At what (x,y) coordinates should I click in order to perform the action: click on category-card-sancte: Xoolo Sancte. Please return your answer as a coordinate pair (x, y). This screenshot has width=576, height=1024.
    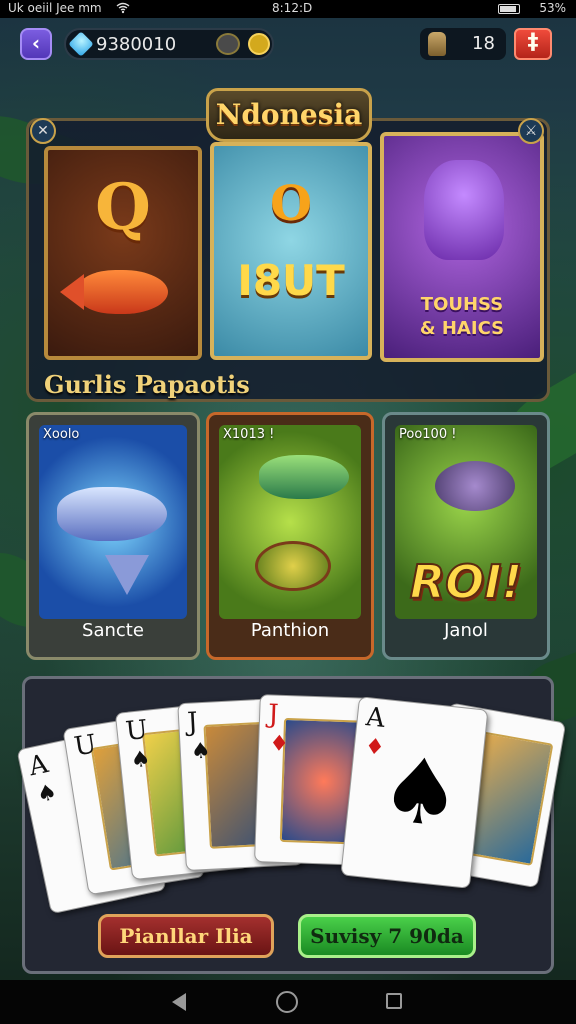
    Looking at the image, I should click on (113, 536).